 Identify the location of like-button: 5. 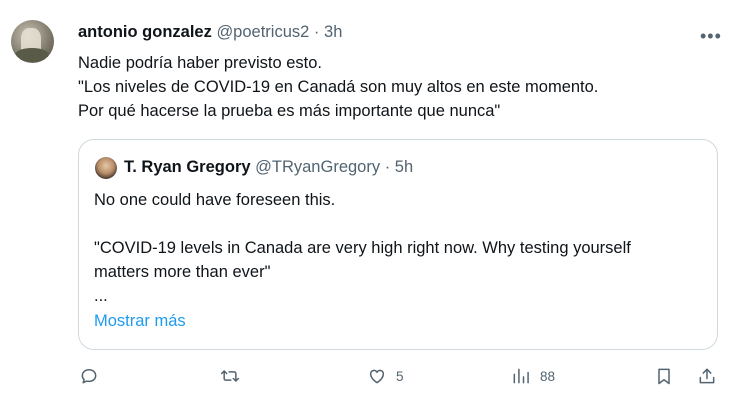
(385, 376).